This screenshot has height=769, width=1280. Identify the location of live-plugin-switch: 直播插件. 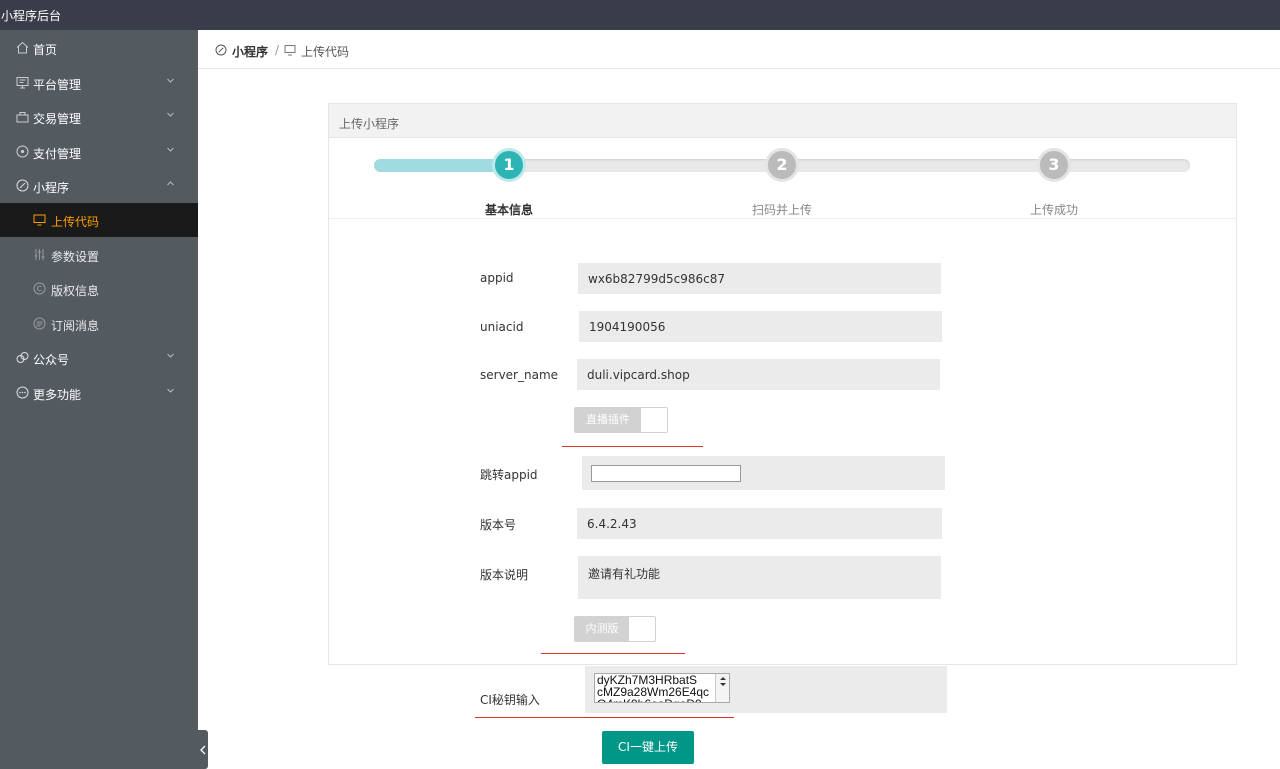
(621, 420).